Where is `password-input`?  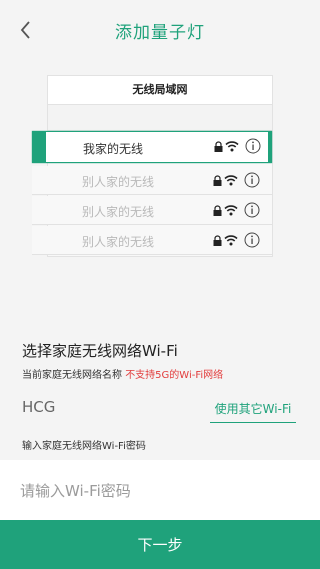
password-input is located at coordinates (165, 491).